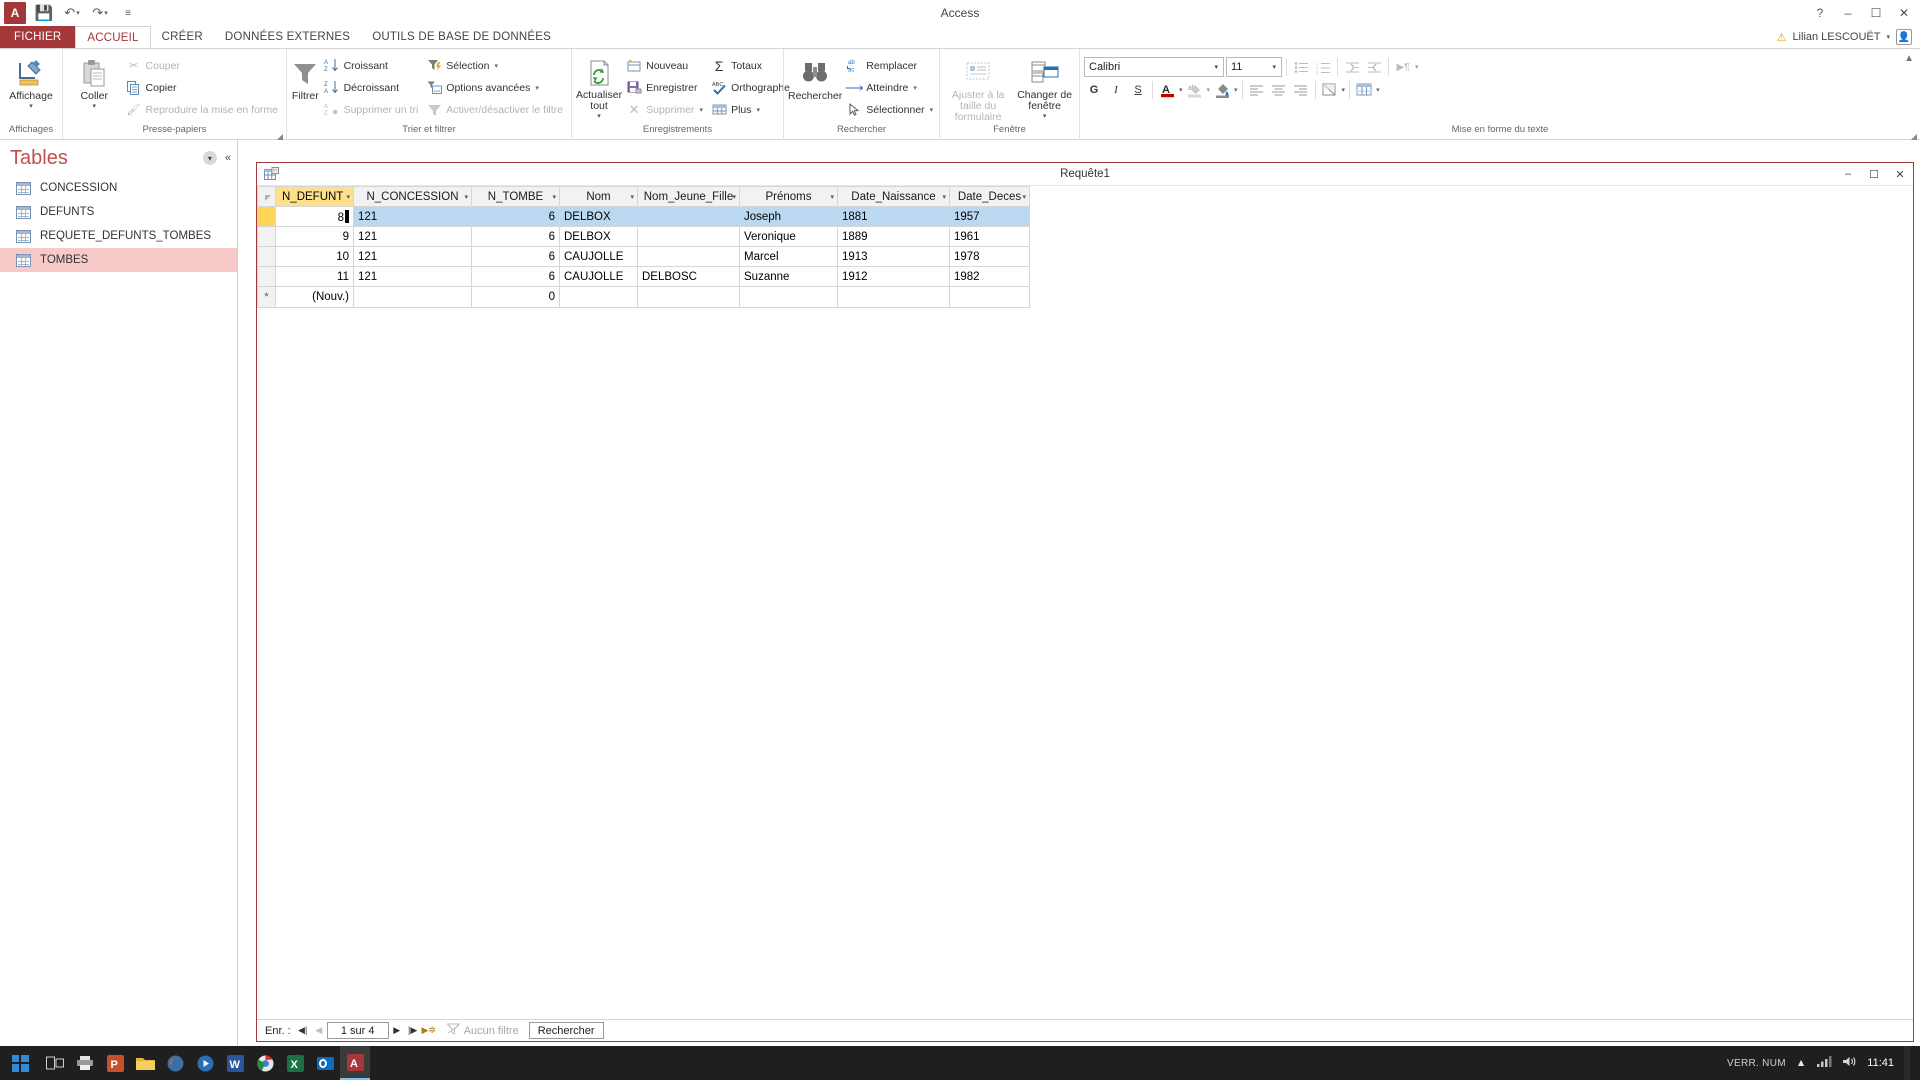 The image size is (1920, 1080). Describe the element at coordinates (989, 256) in the screenshot. I see `cell-date-deces: 1978` at that location.